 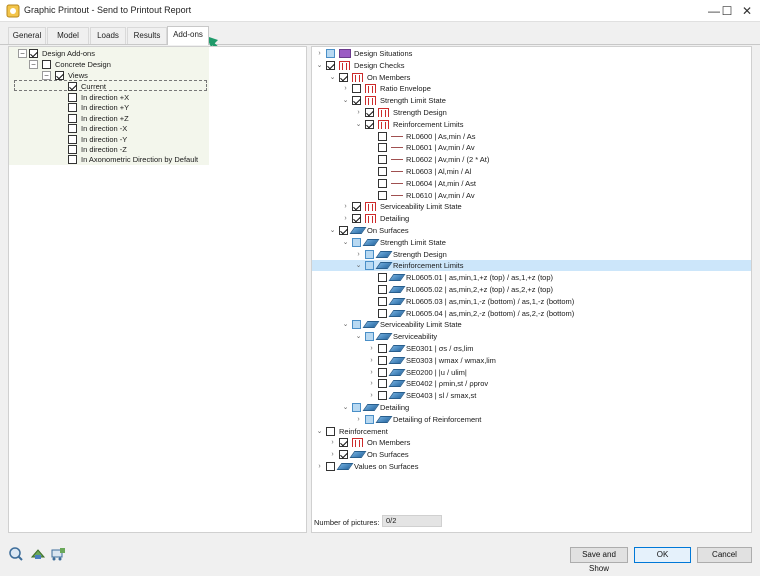 What do you see at coordinates (72, 139) in the screenshot?
I see `checkbox-direction-minus-y` at bounding box center [72, 139].